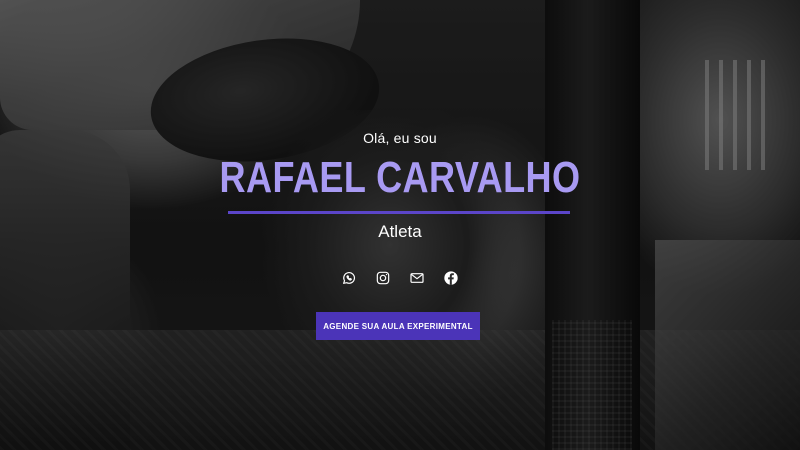 The image size is (800, 450). What do you see at coordinates (400, 231) in the screenshot?
I see `role-text: Atleta` at bounding box center [400, 231].